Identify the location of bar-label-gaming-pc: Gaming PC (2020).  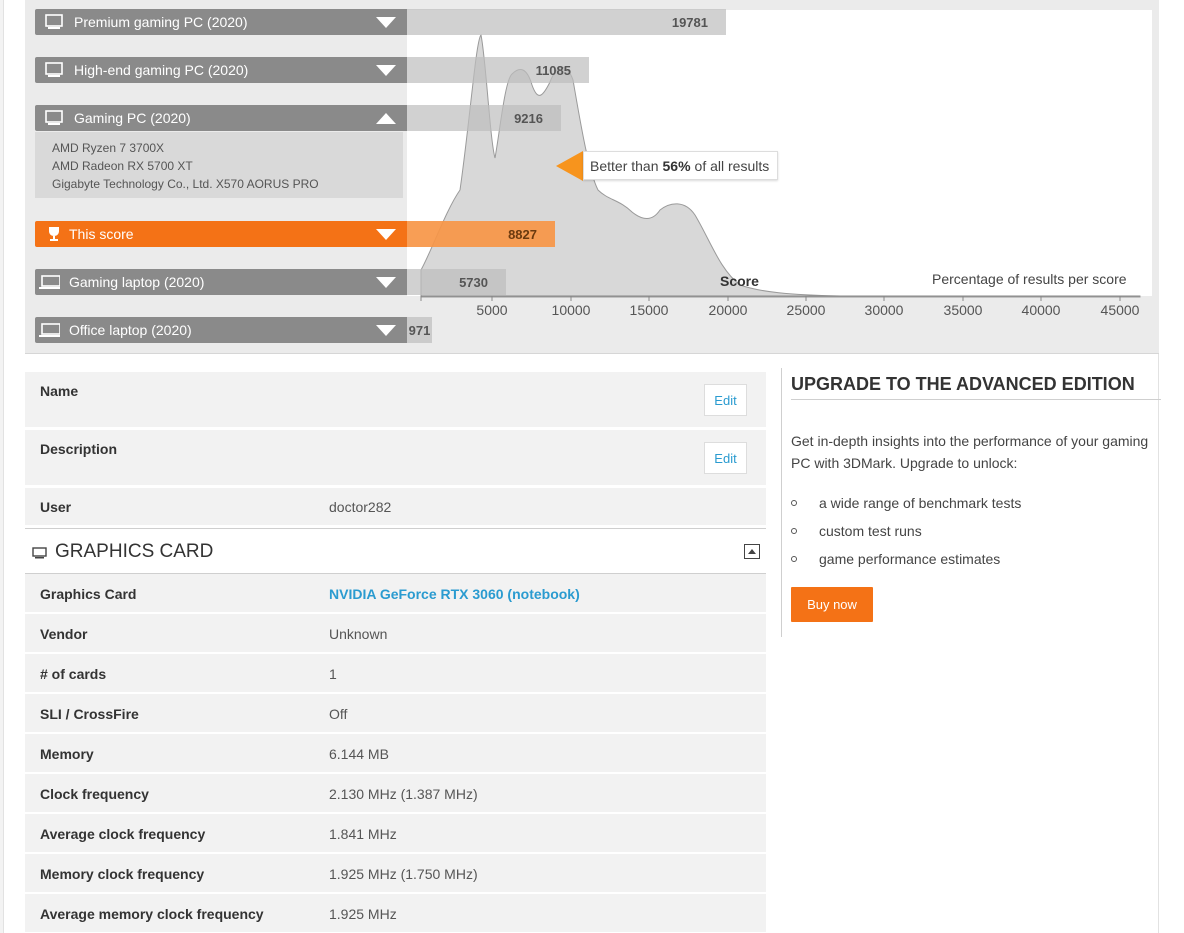
(221, 118).